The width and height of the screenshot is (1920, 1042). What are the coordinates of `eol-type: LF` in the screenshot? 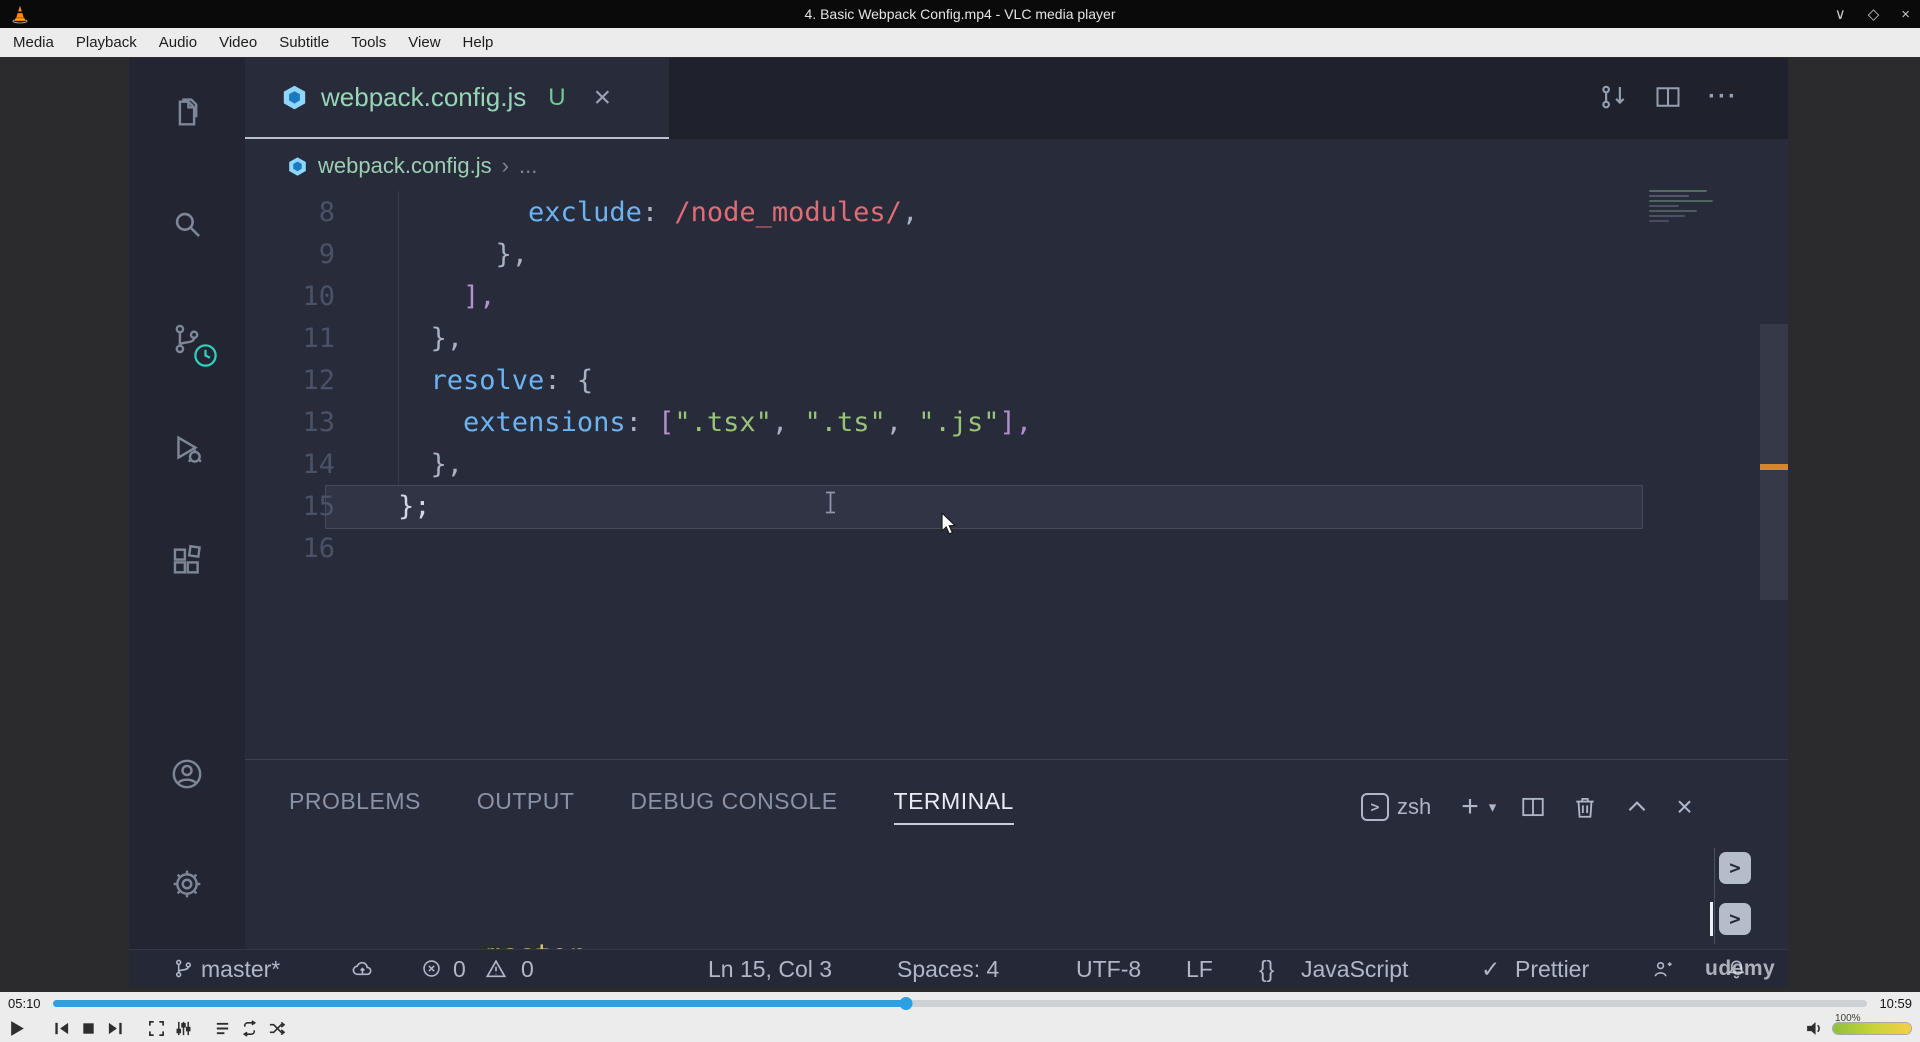 It's located at (1199, 968).